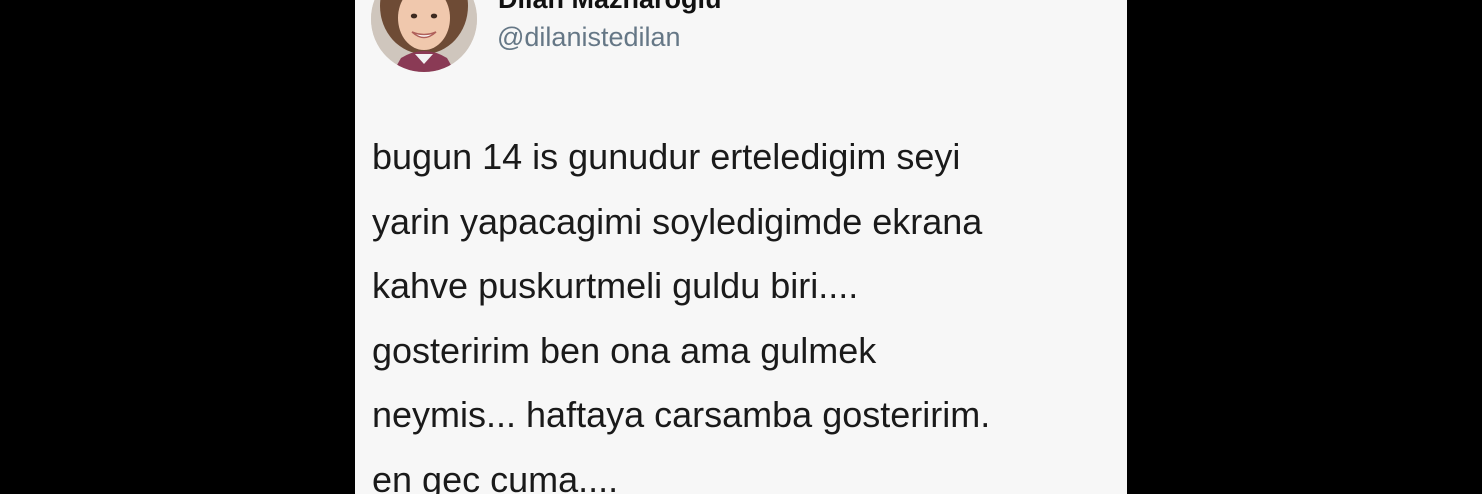  I want to click on tweet-line: yarin yapacagimi soyledigimde ekrana, so click(677, 221).